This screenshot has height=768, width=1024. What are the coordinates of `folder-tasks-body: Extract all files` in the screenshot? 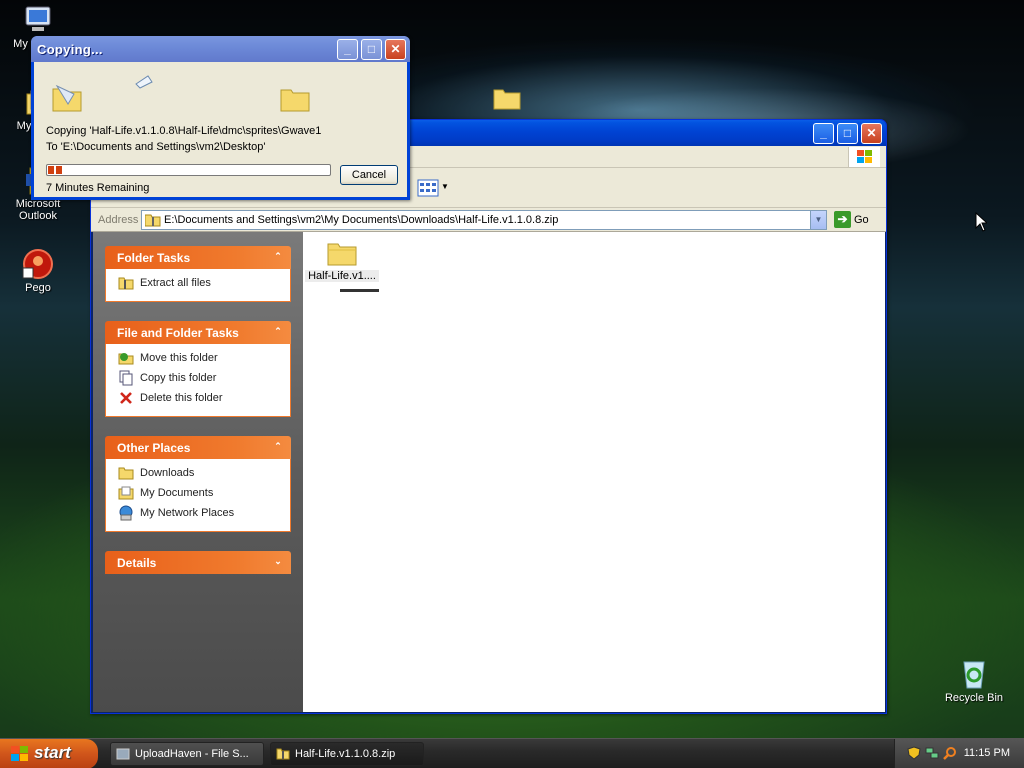 It's located at (198, 285).